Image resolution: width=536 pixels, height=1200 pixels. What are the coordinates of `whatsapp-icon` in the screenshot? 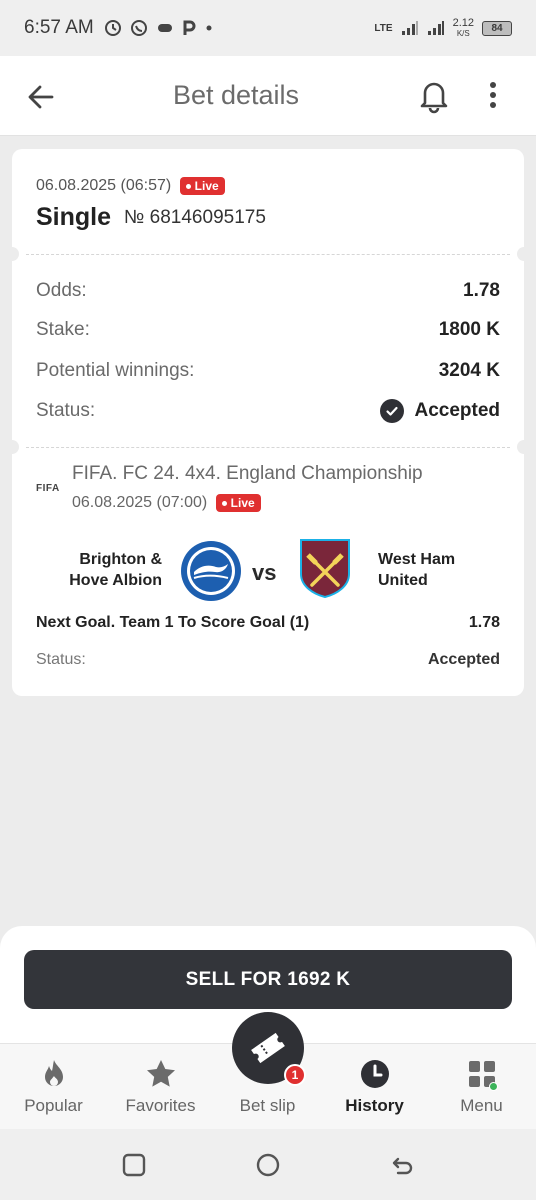 It's located at (138, 28).